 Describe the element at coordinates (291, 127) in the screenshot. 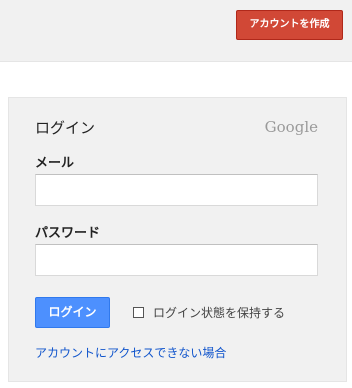

I see `google-logo: Google` at that location.